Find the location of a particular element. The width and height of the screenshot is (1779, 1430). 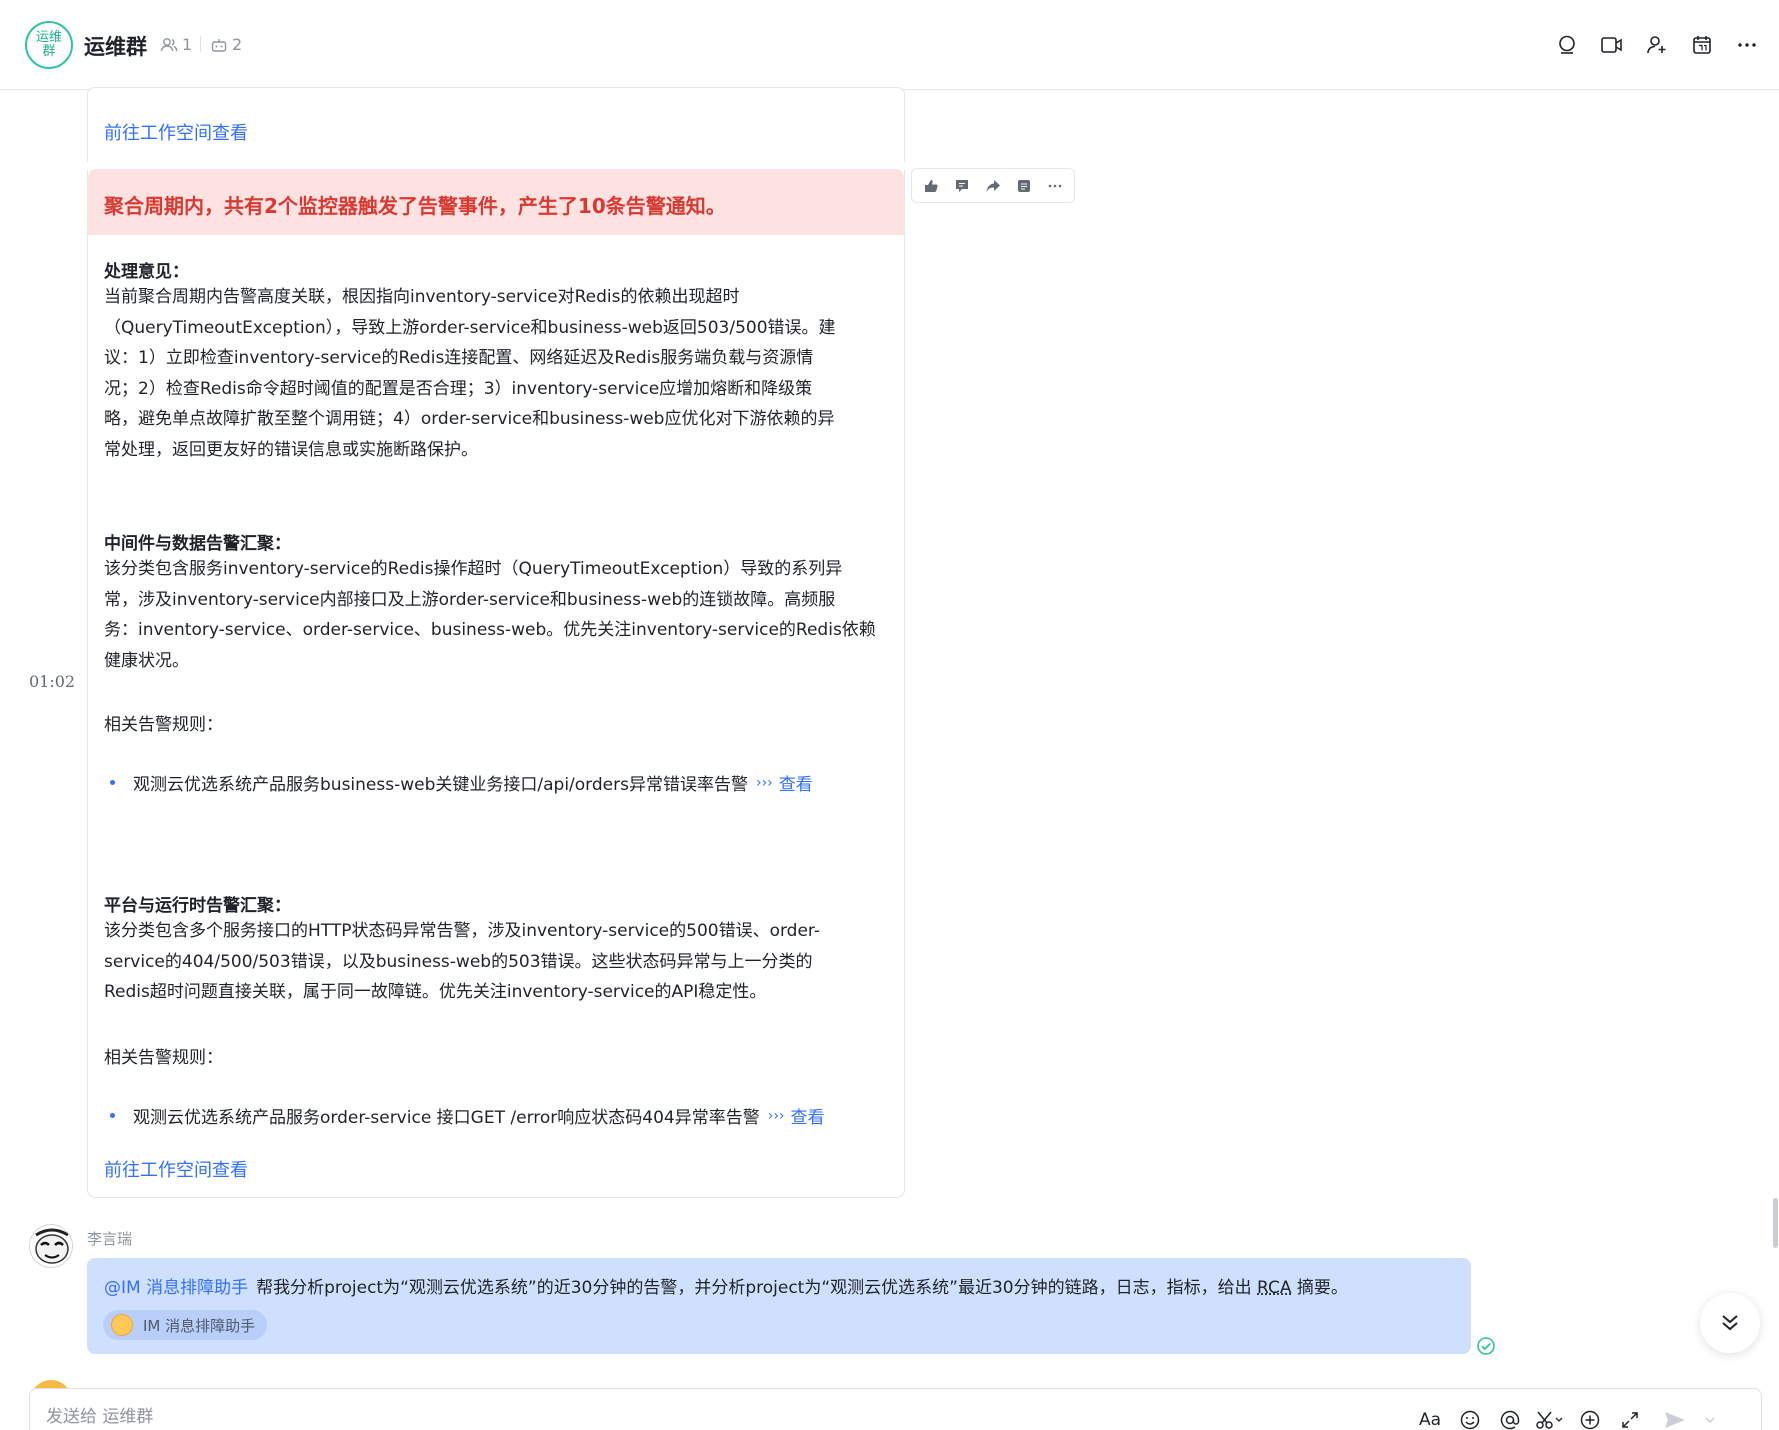

composer-toolbar: Aa is located at coordinates (1565, 1417).